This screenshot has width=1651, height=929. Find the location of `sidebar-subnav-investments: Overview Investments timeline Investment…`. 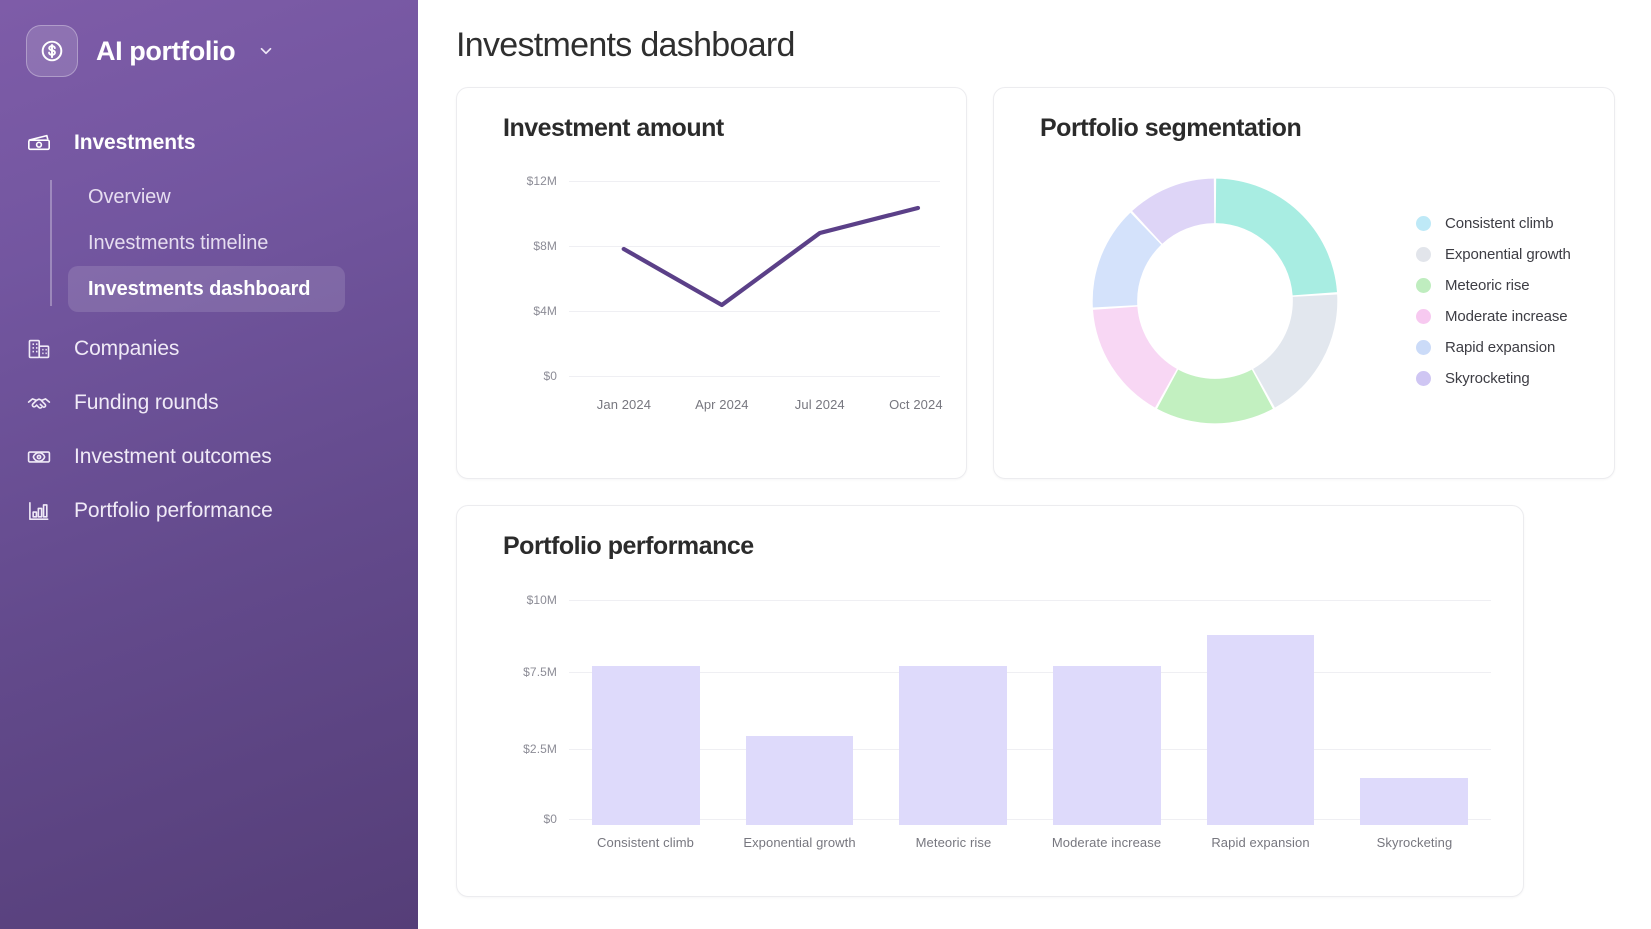

sidebar-subnav-investments: Overview Investments timeline Investment… is located at coordinates (209, 243).